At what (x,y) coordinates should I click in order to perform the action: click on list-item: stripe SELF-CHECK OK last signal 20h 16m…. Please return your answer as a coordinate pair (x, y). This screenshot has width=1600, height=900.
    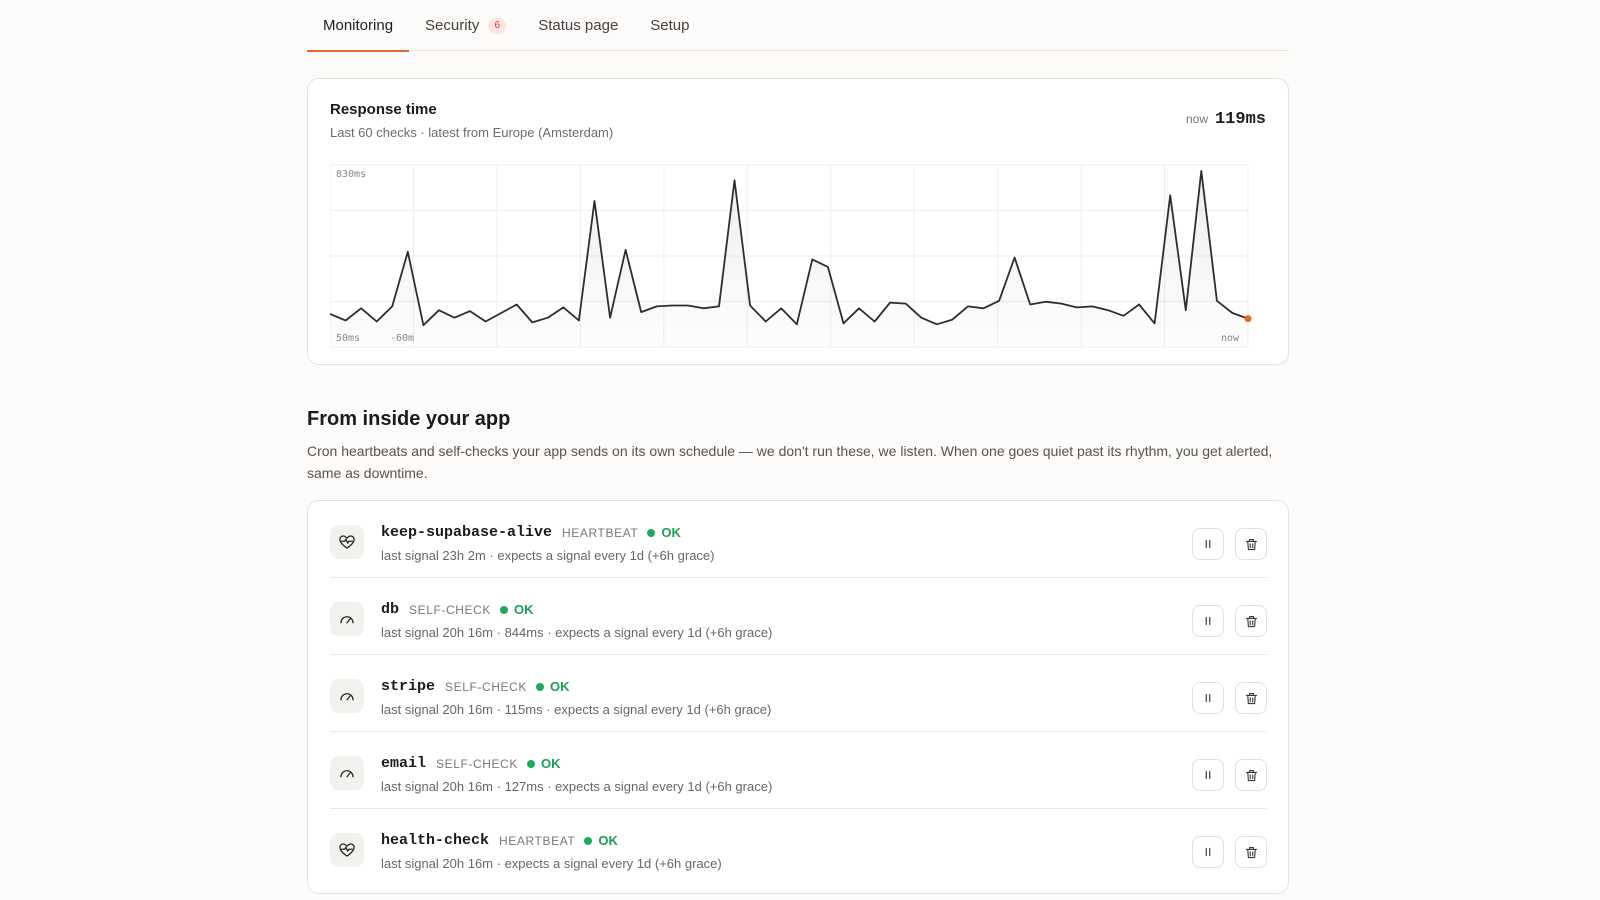
    Looking at the image, I should click on (798, 693).